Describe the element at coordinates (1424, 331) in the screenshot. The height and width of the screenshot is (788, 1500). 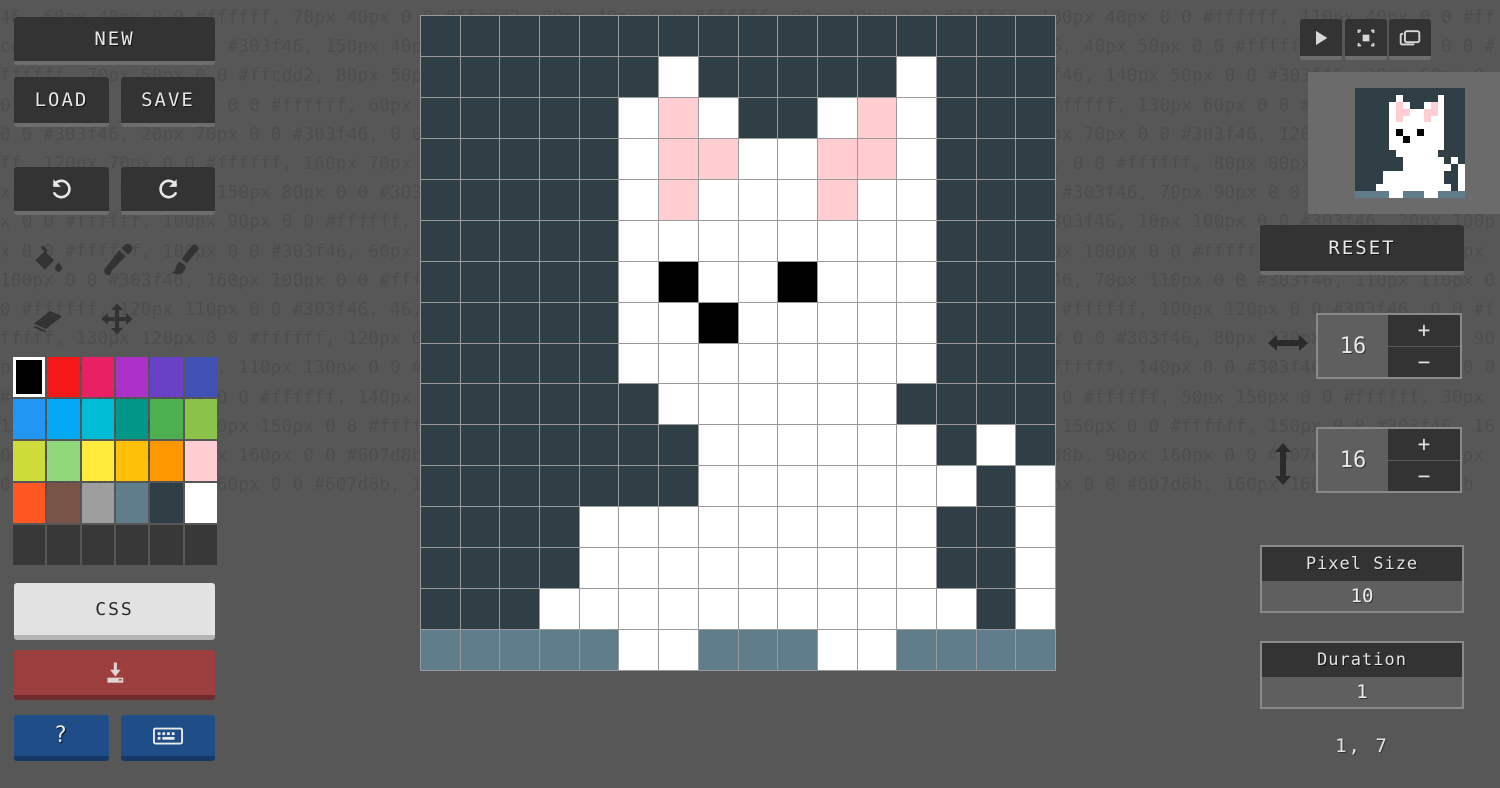
I see `width-increment-button: +` at that location.